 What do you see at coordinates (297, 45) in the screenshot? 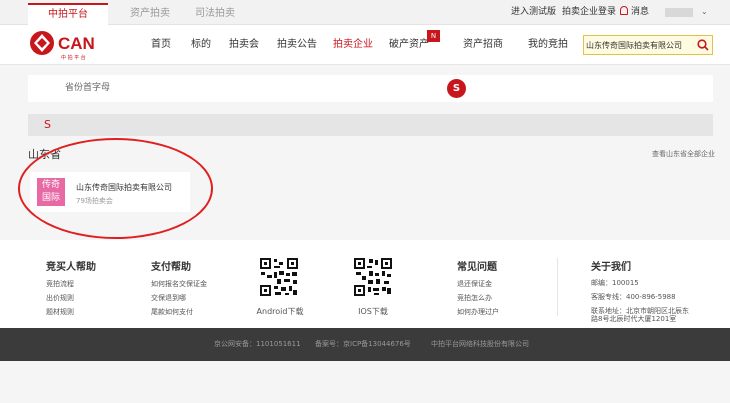
I see `nav-announcements: 拍卖公告` at bounding box center [297, 45].